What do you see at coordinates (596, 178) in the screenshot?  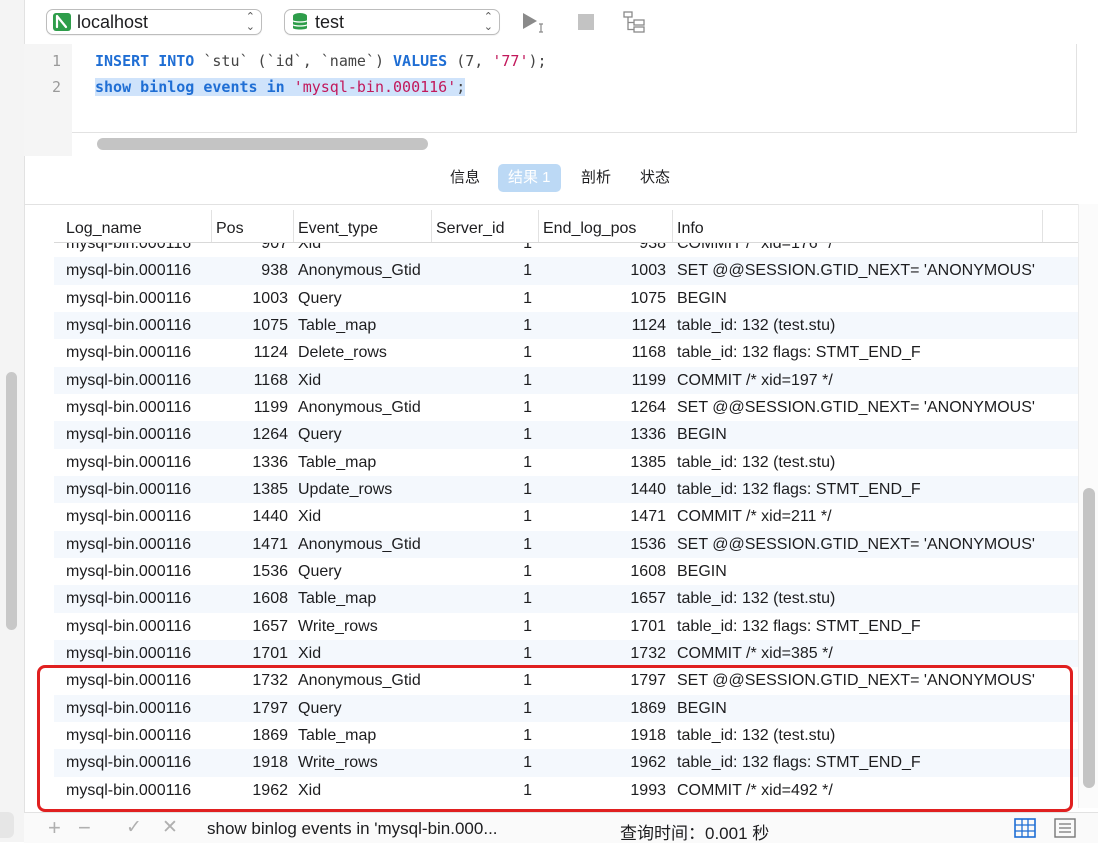 I see `tab-profile: 剖析` at bounding box center [596, 178].